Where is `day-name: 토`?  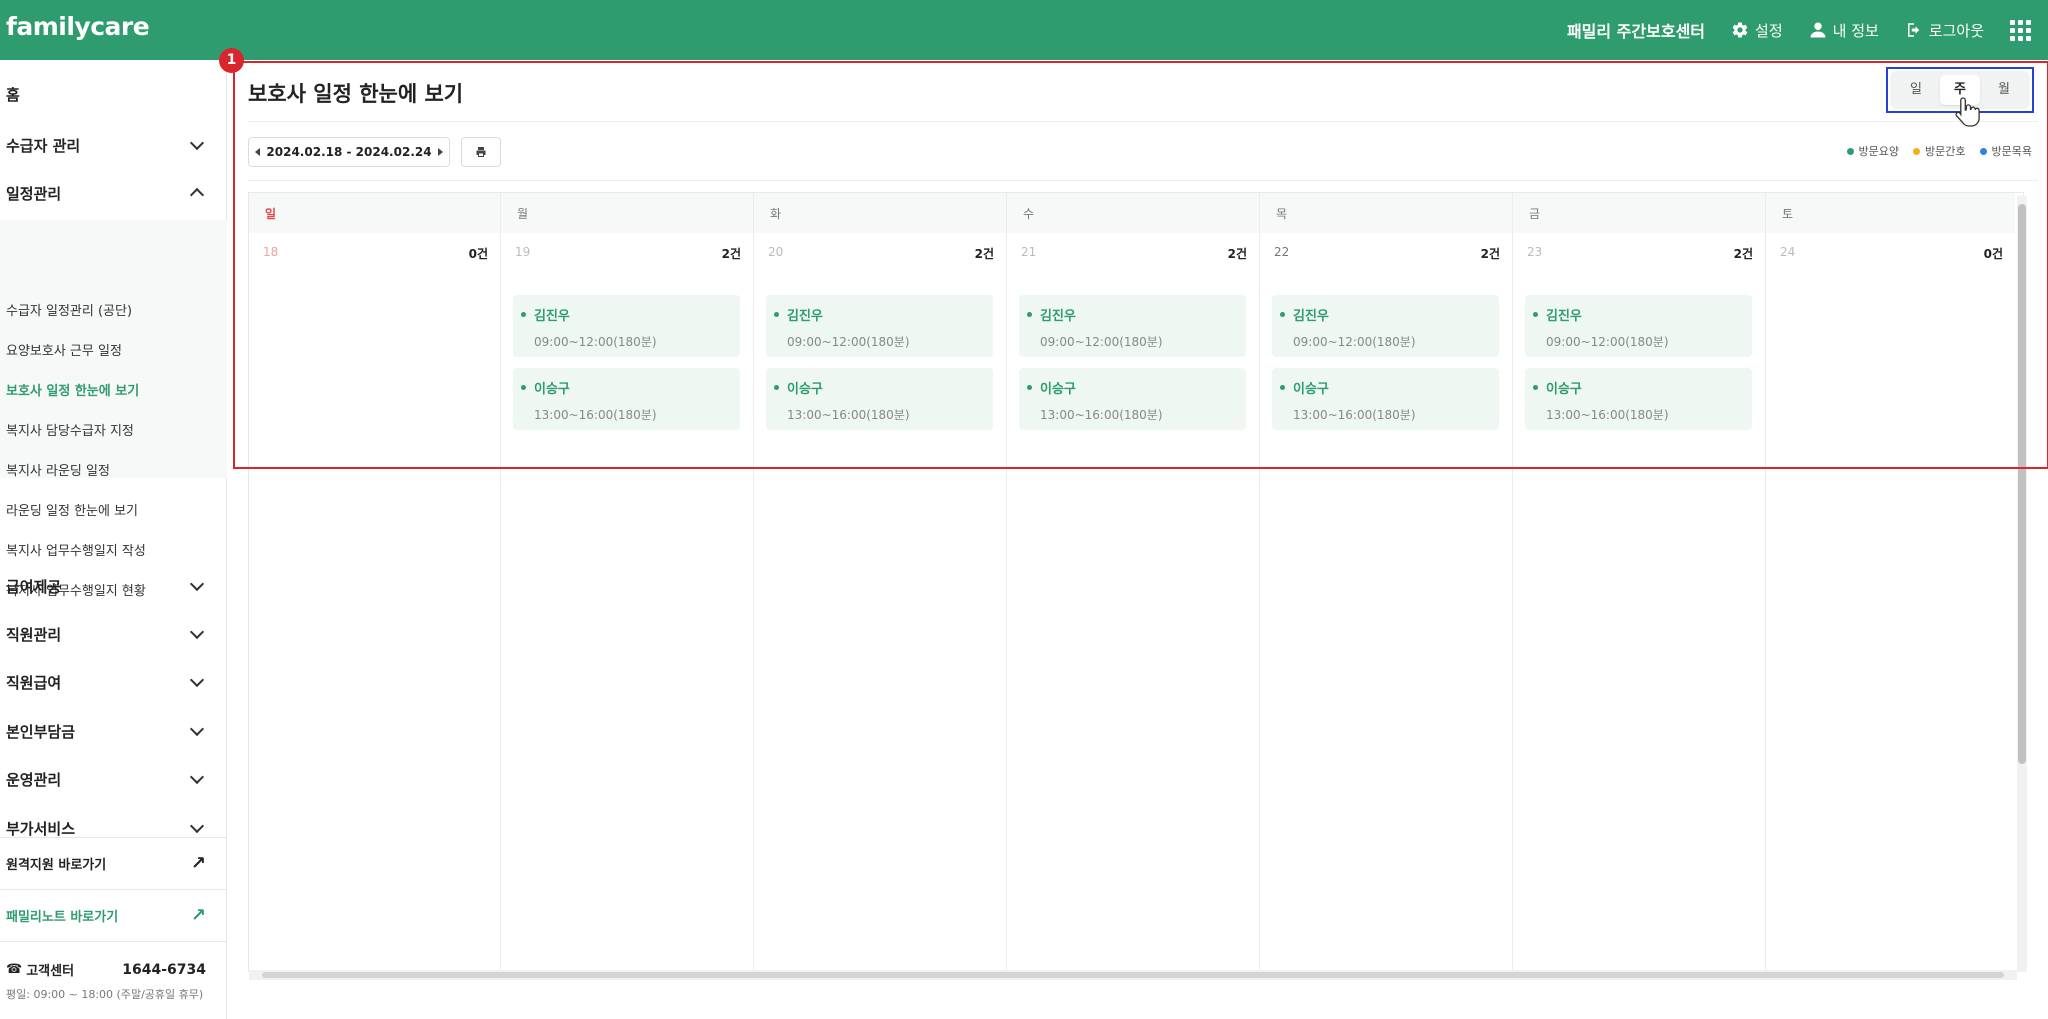 day-name: 토 is located at coordinates (1788, 214).